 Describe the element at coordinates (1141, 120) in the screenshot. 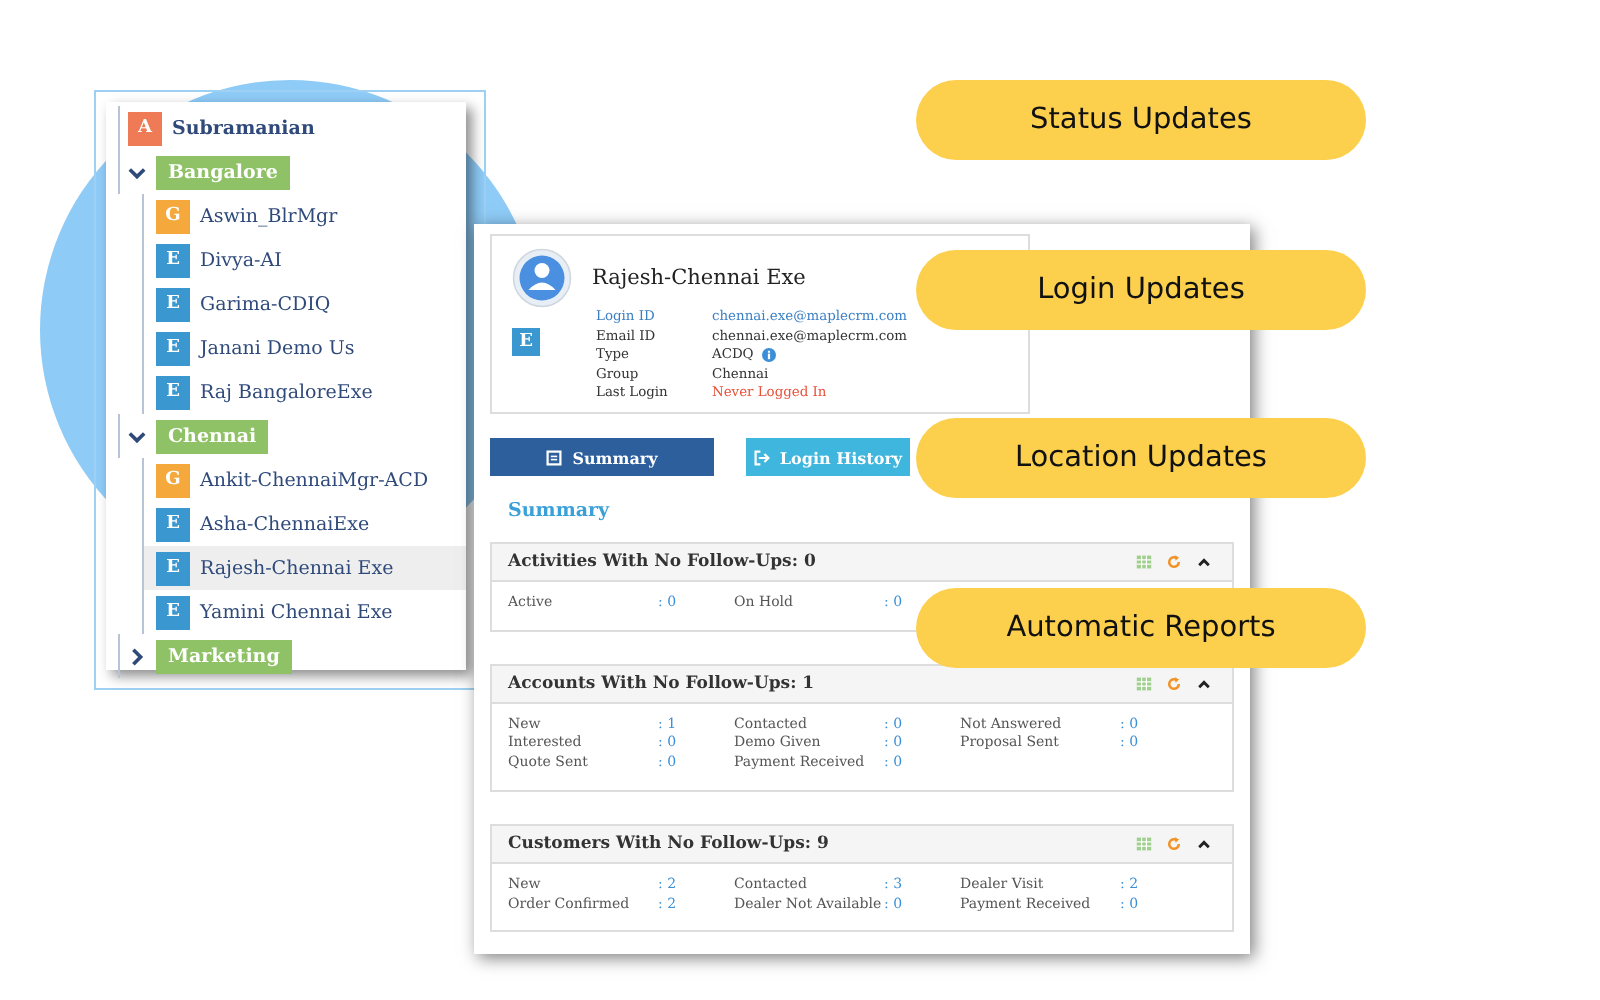

I see `feature-label: Status Updates` at that location.